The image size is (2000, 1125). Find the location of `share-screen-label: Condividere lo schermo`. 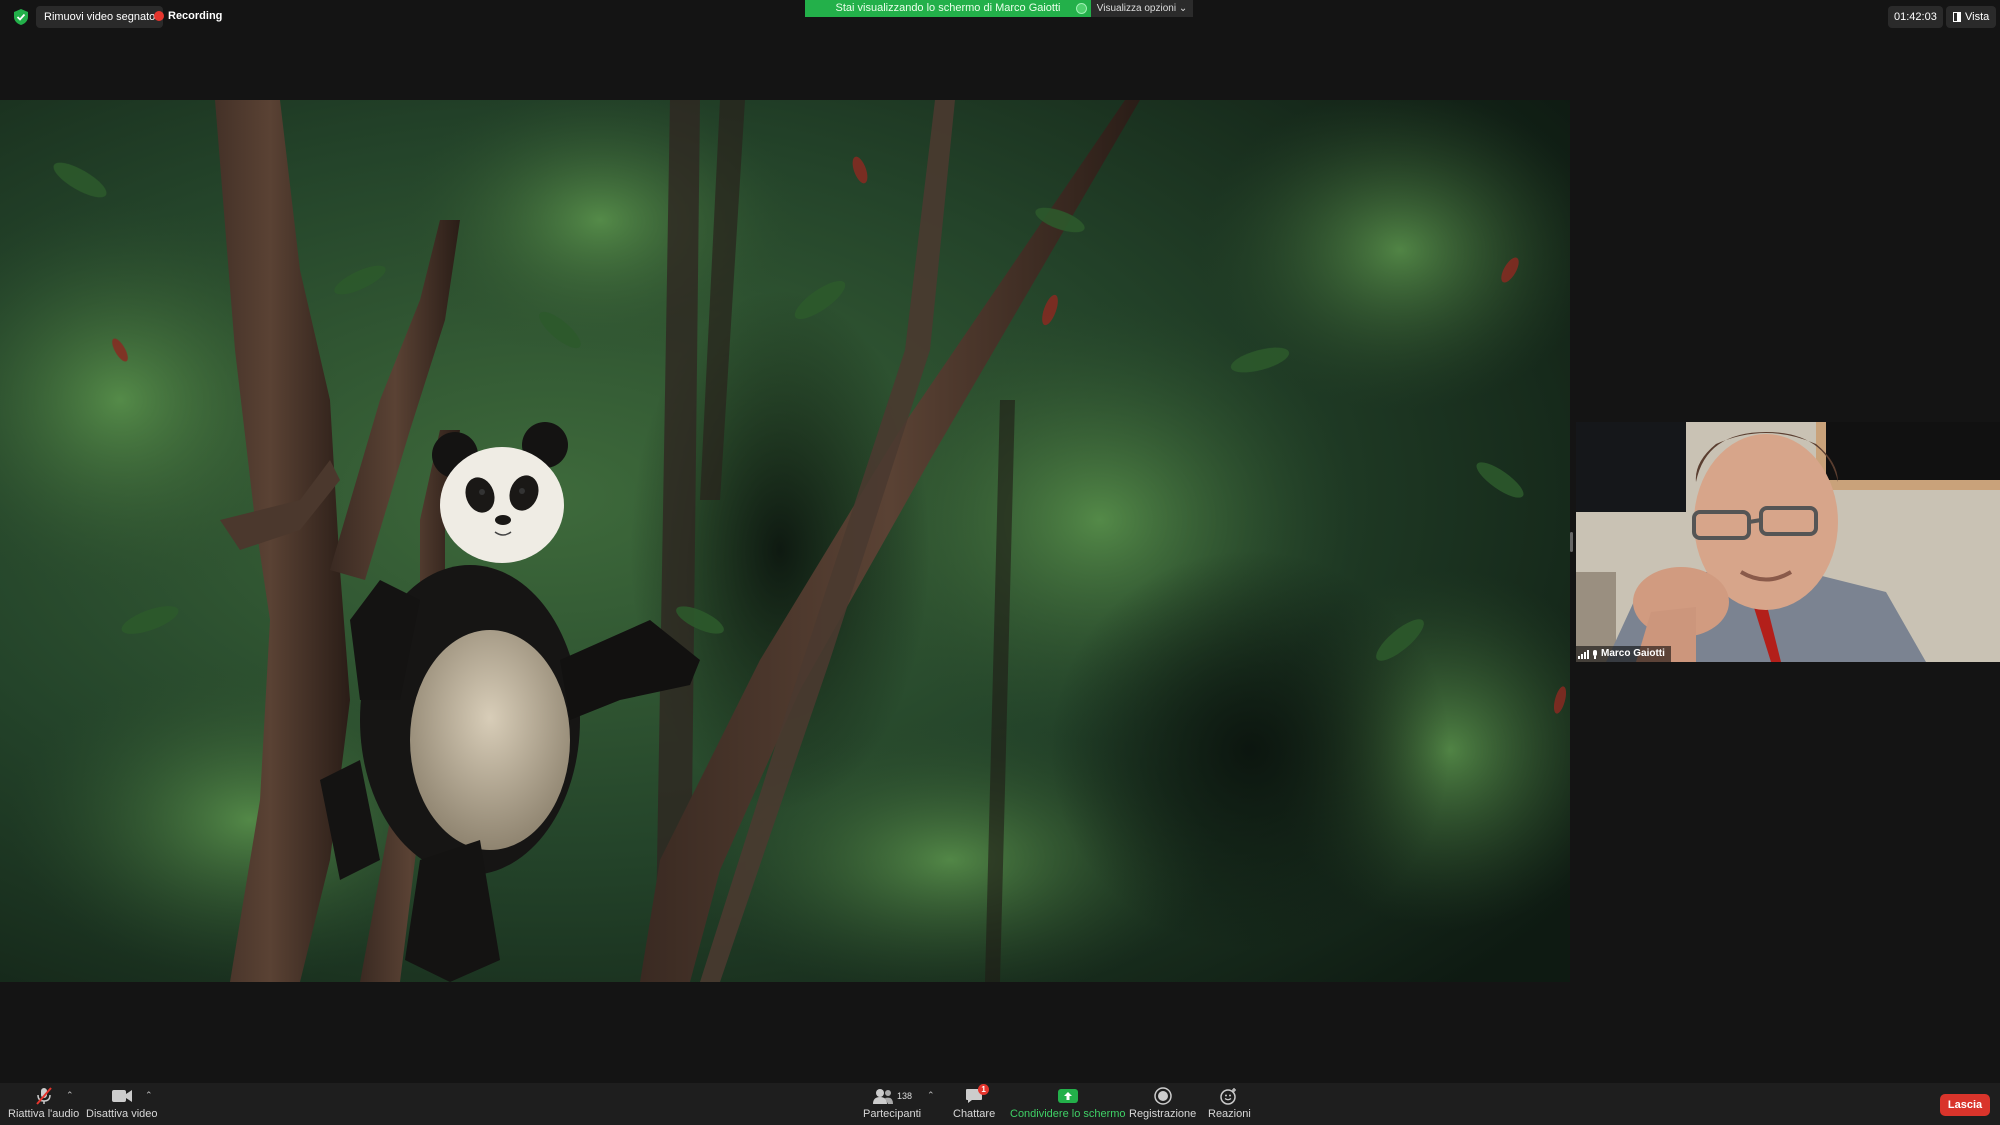

share-screen-label: Condividere lo schermo is located at coordinates (1068, 1114).